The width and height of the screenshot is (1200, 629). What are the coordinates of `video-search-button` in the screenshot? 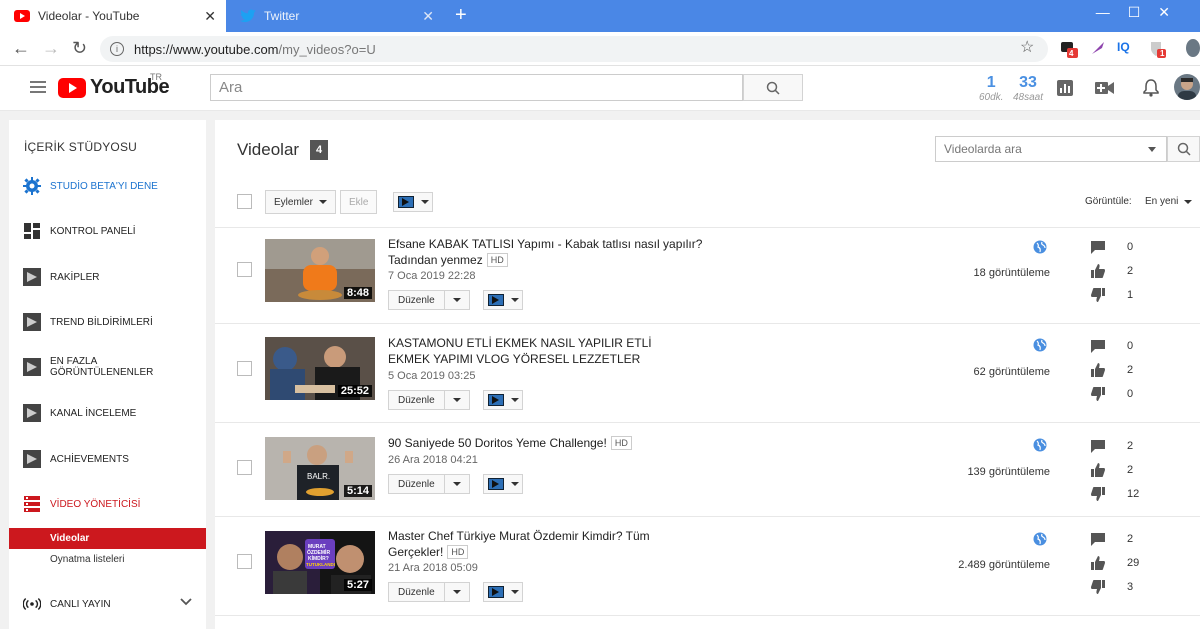 It's located at (1183, 149).